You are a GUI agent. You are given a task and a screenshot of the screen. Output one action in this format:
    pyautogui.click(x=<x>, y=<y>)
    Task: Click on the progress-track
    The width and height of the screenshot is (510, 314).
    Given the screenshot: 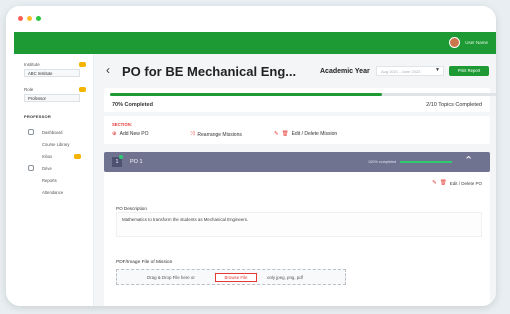 What is the action you would take?
    pyautogui.click(x=303, y=94)
    